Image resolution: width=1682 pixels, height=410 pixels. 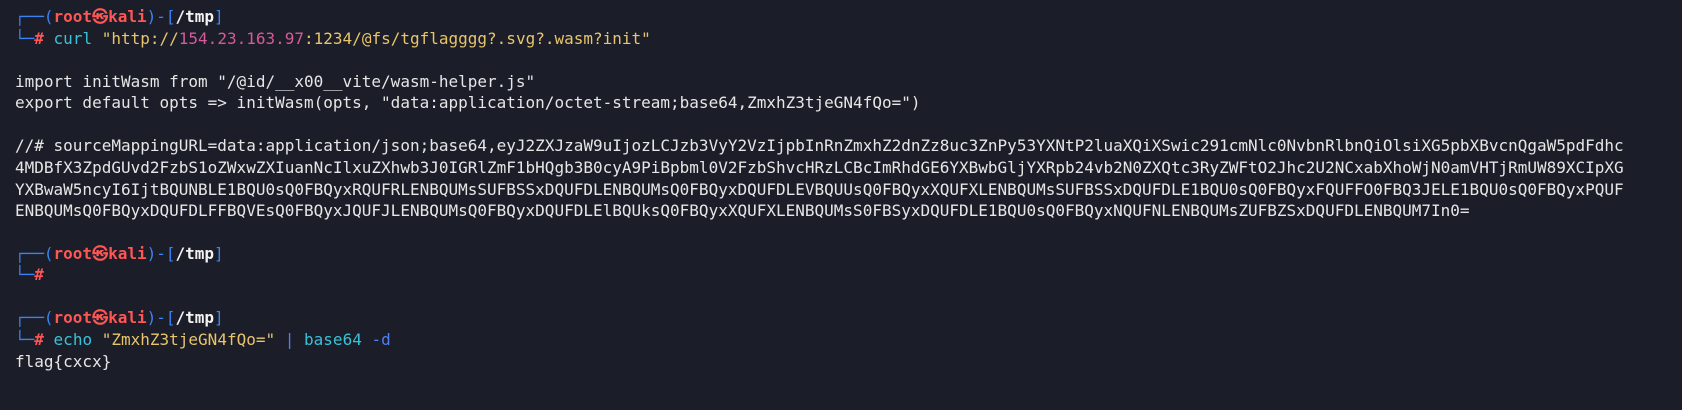 I want to click on command-name: curl, so click(x=73, y=38).